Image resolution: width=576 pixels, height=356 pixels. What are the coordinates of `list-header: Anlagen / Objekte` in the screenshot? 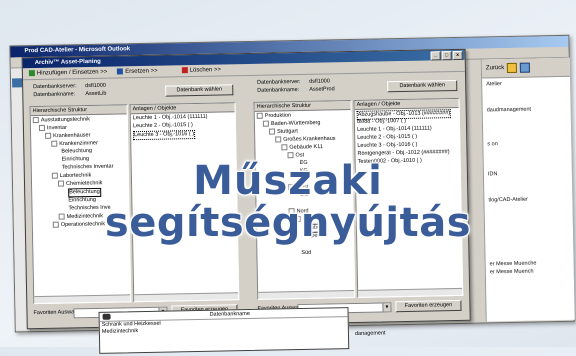 It's located at (182, 109).